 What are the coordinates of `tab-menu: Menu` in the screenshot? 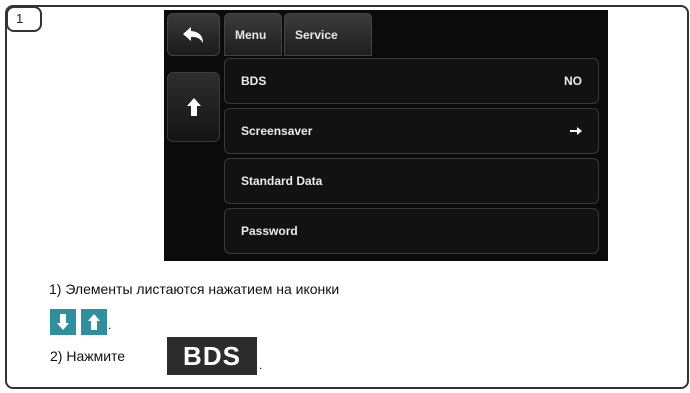 It's located at (253, 34).